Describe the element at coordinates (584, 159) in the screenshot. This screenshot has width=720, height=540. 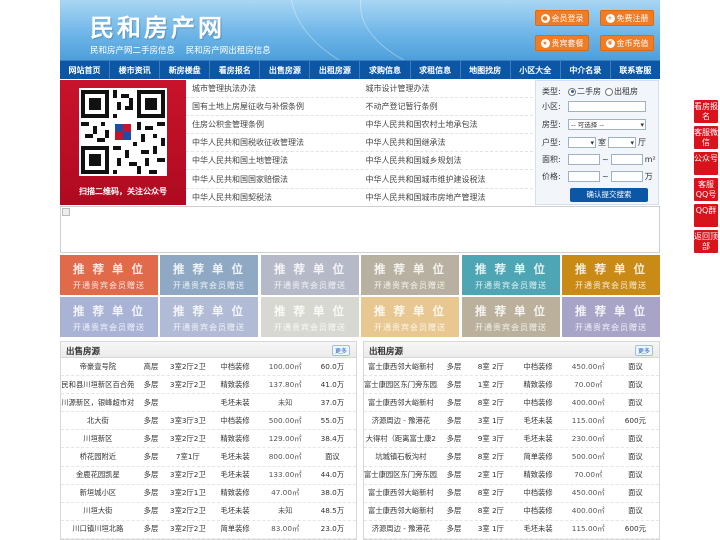
I see `area-min-input` at that location.